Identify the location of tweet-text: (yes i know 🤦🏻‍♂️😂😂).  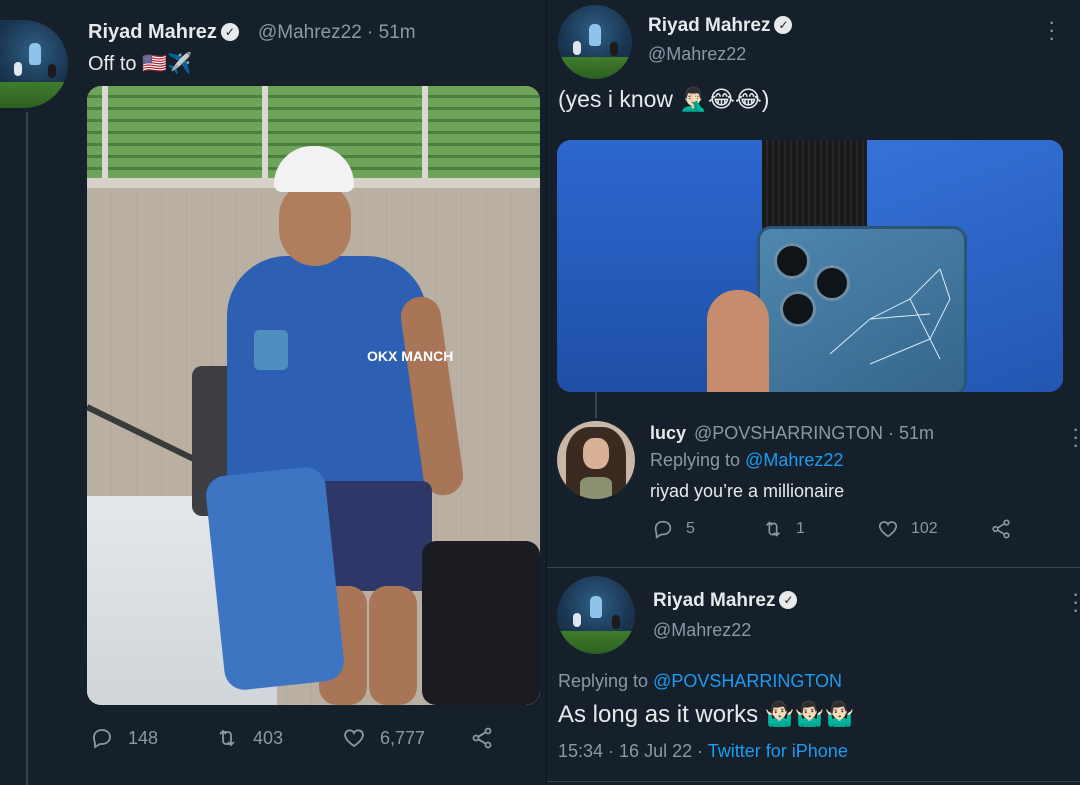
(664, 99).